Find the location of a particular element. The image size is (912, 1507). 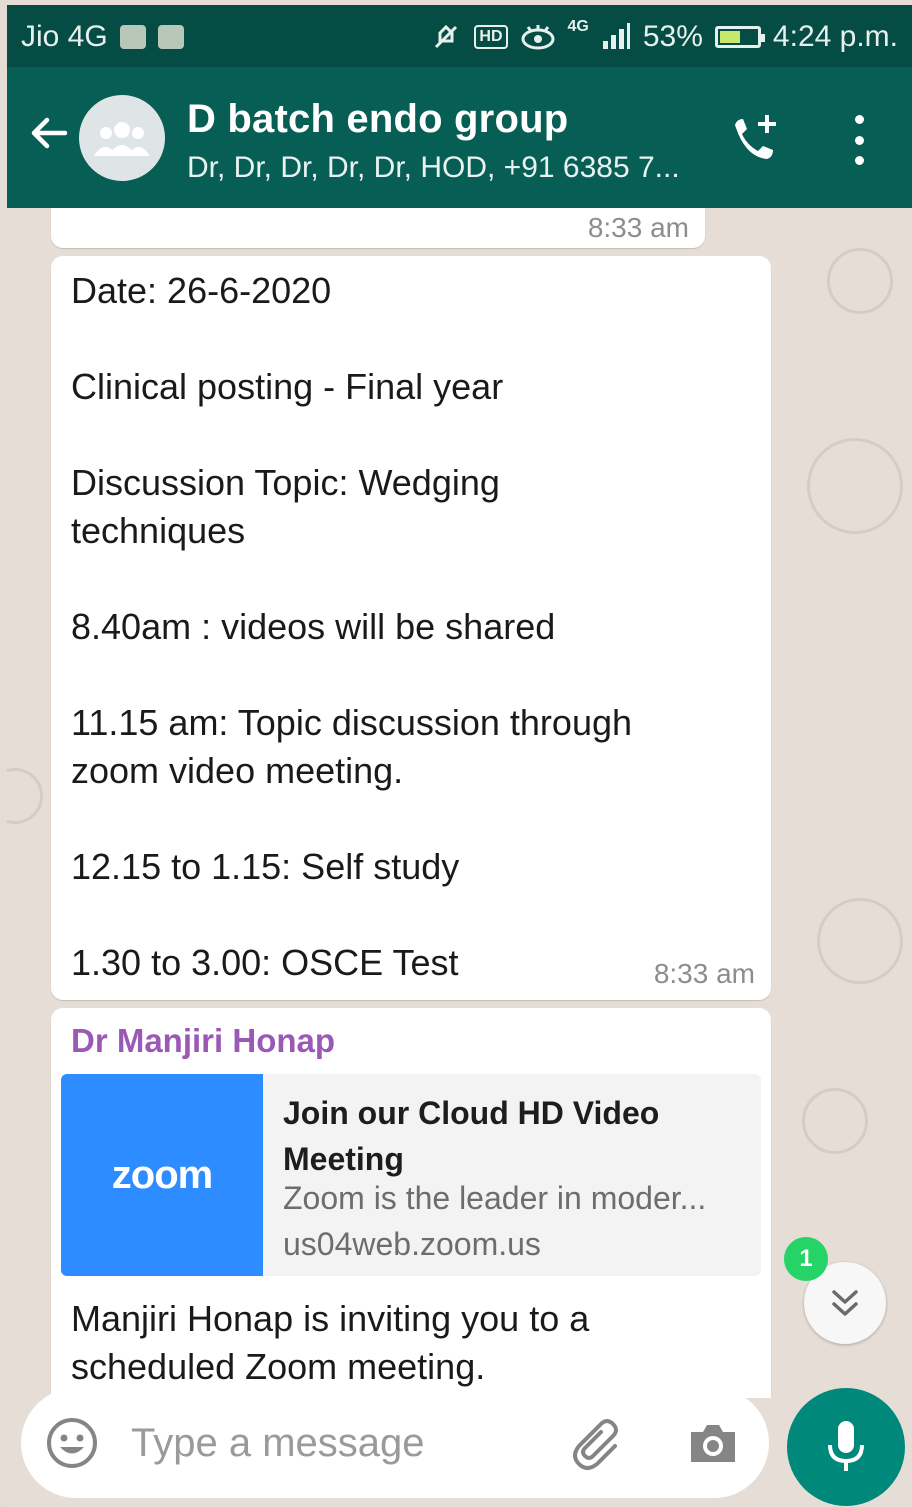

clock: 4:24 p.m. is located at coordinates (835, 36).